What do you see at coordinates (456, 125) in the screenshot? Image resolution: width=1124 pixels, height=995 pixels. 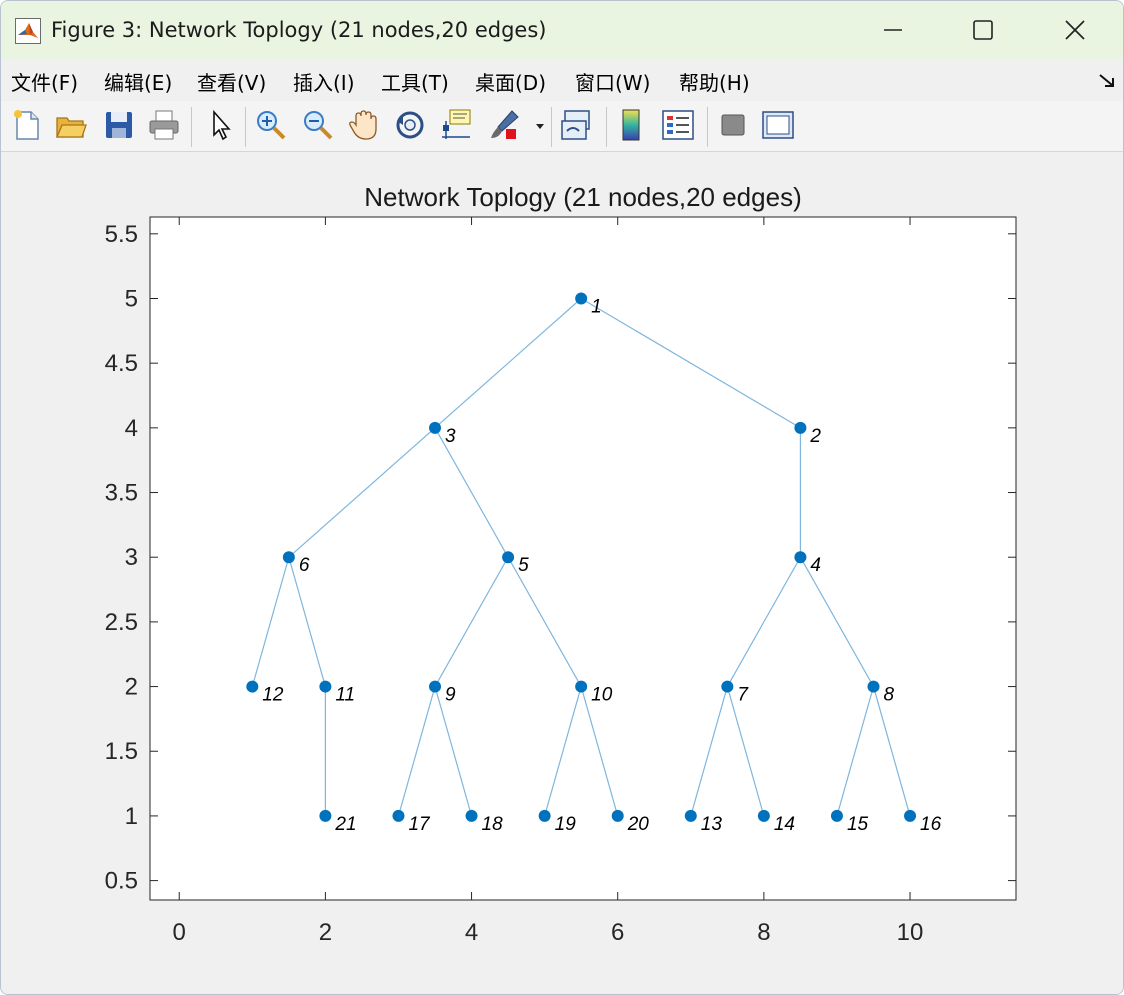 I see `data-cursor-icon` at bounding box center [456, 125].